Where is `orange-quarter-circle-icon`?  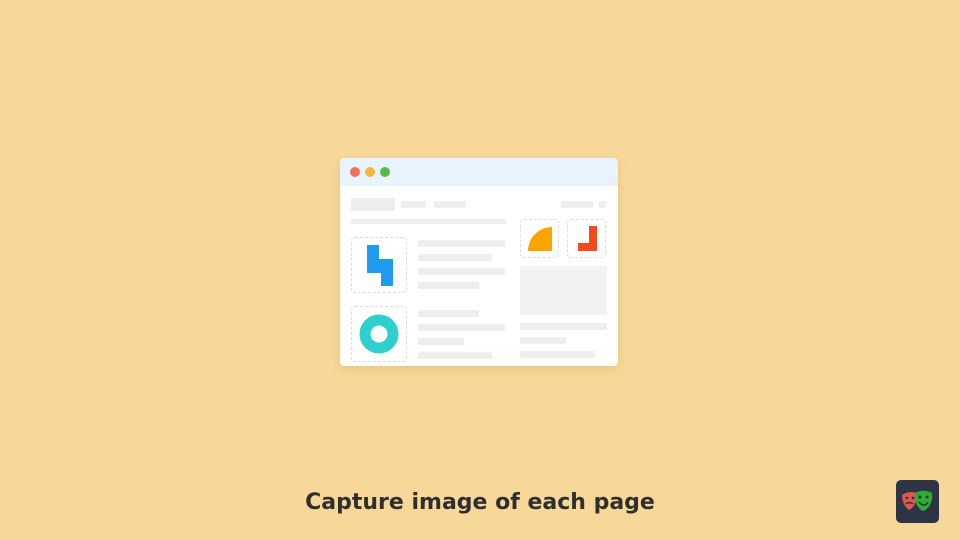 orange-quarter-circle-icon is located at coordinates (540, 239).